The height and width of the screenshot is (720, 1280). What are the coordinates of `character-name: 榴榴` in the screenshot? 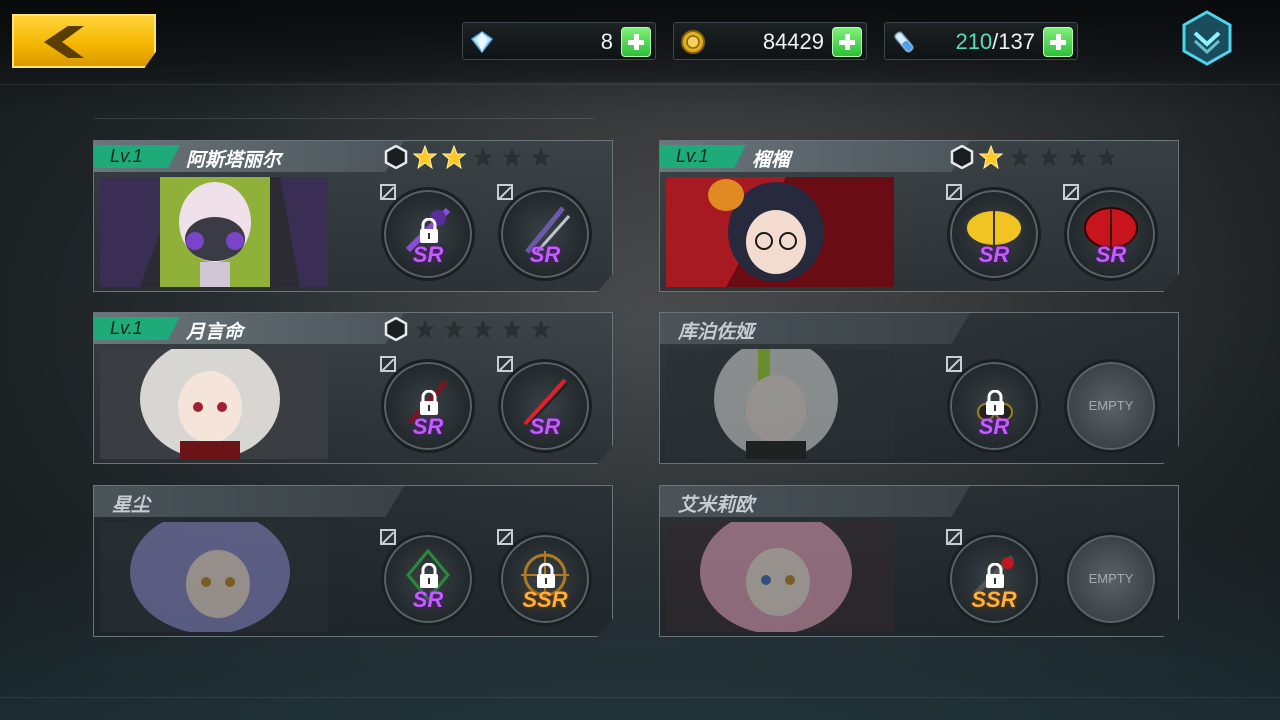 It's located at (771, 160).